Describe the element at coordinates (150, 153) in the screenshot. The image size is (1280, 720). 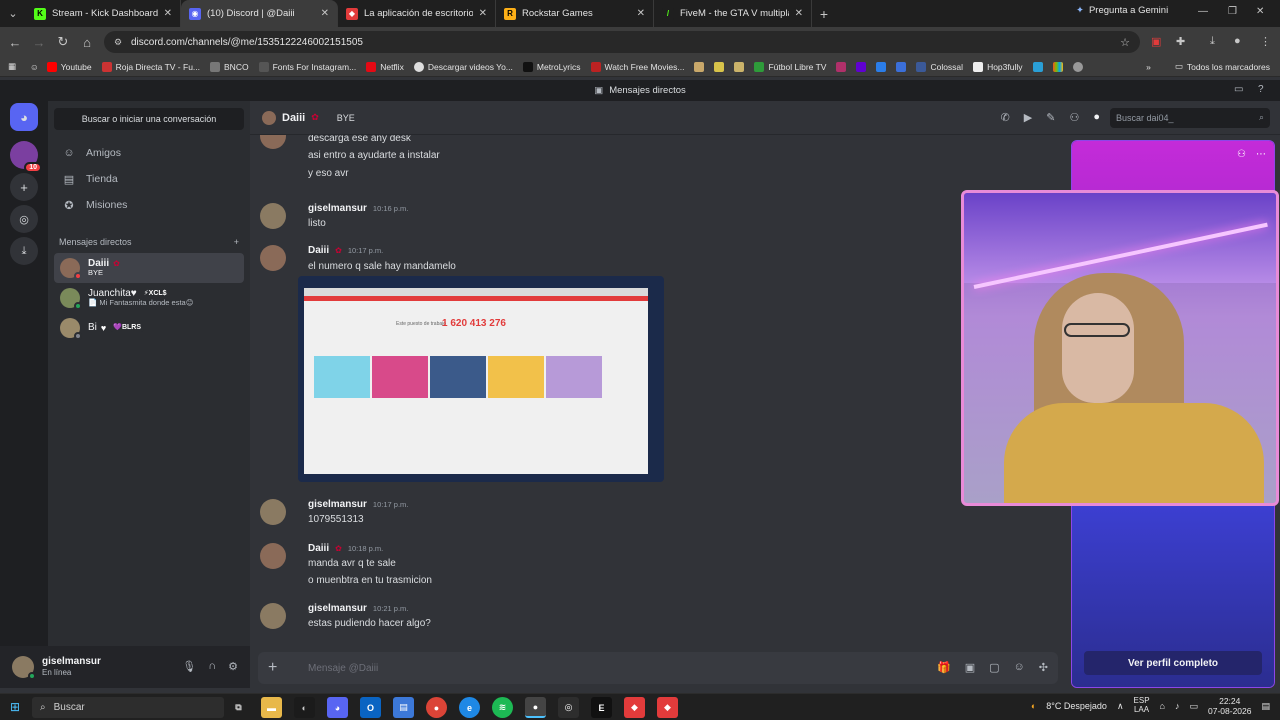
I see `nav-friends: ☺ Amigos` at that location.